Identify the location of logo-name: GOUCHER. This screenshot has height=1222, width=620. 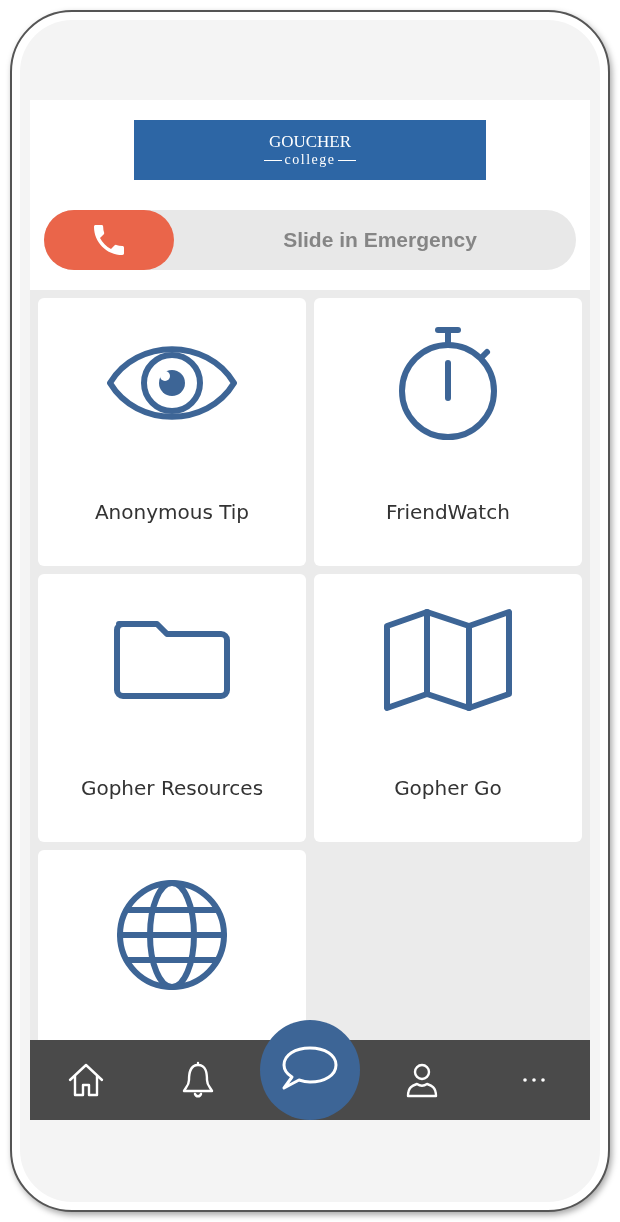
(310, 142).